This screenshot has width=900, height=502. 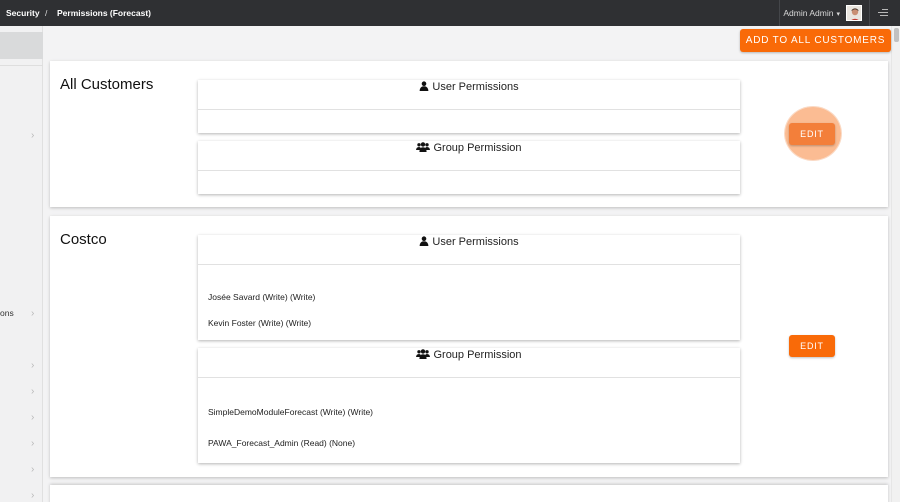 What do you see at coordinates (282, 443) in the screenshot?
I see `group-permission-item: PAWA_Forecast_Admin (Read) (None)` at bounding box center [282, 443].